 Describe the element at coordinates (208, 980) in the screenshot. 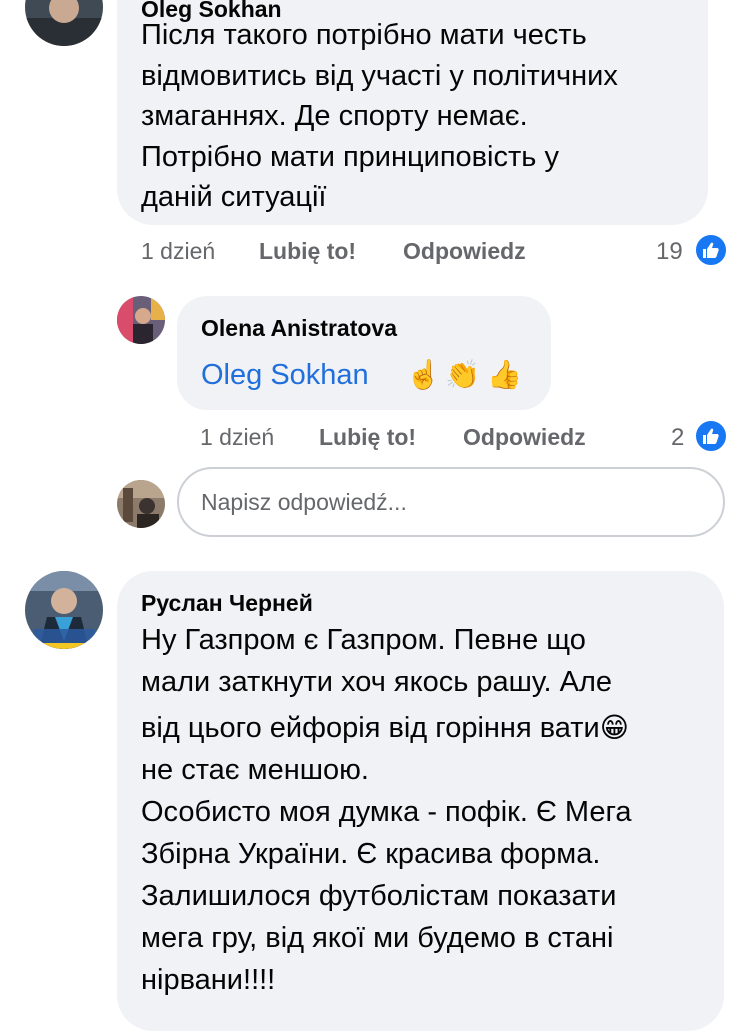

I see `comment-text-line: нірвани!!!!` at that location.